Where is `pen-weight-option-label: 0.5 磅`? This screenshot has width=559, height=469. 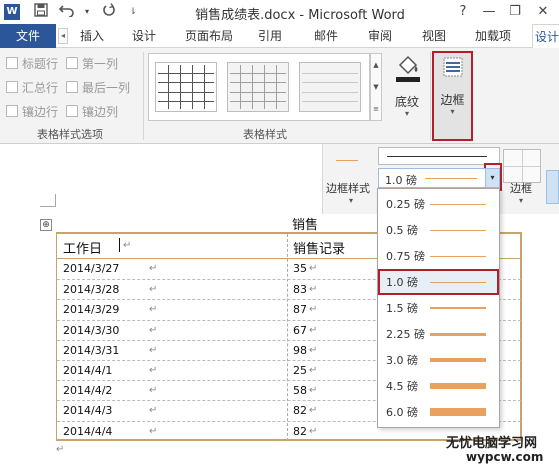
pen-weight-option-label: 0.5 磅 is located at coordinates (402, 230).